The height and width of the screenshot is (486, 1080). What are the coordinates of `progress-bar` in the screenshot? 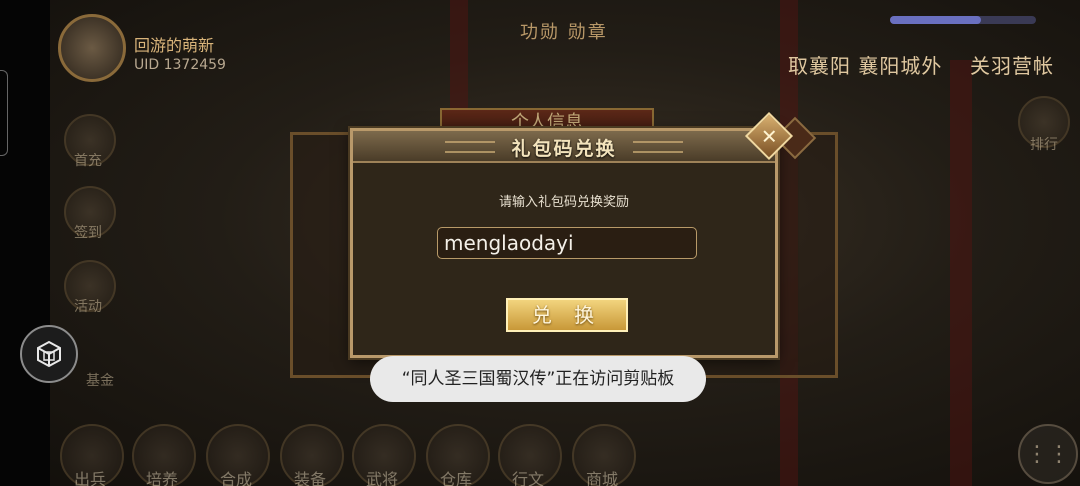 It's located at (963, 20).